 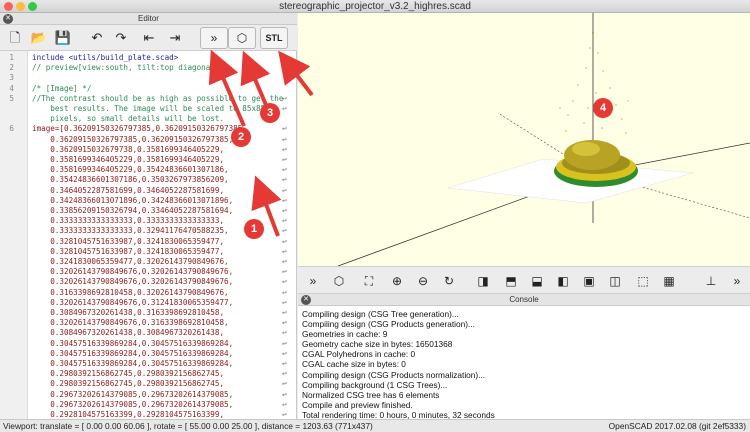 What do you see at coordinates (241, 137) in the screenshot?
I see `callout-2: 2` at bounding box center [241, 137].